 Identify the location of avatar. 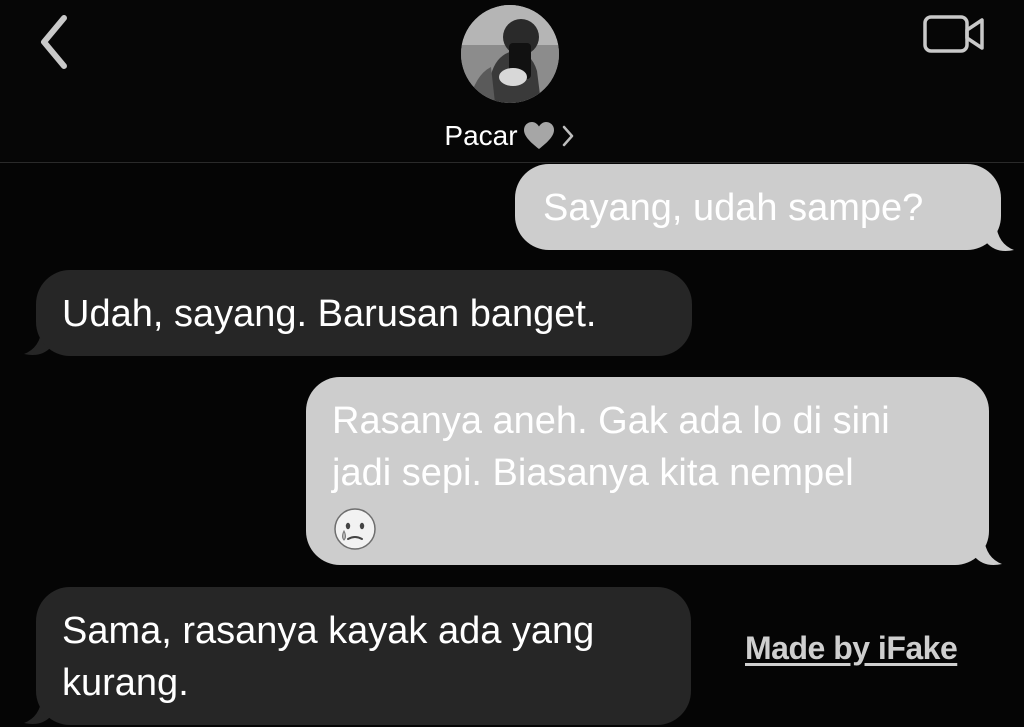
(510, 54).